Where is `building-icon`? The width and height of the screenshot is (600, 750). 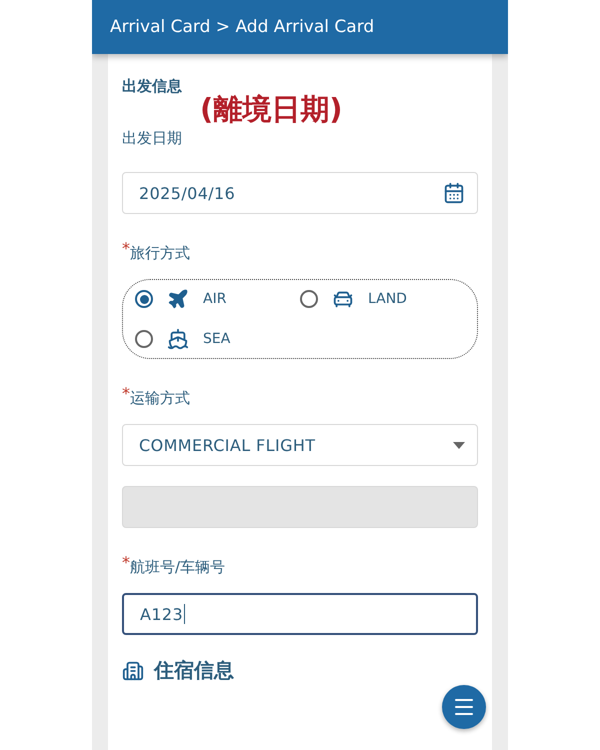 building-icon is located at coordinates (133, 671).